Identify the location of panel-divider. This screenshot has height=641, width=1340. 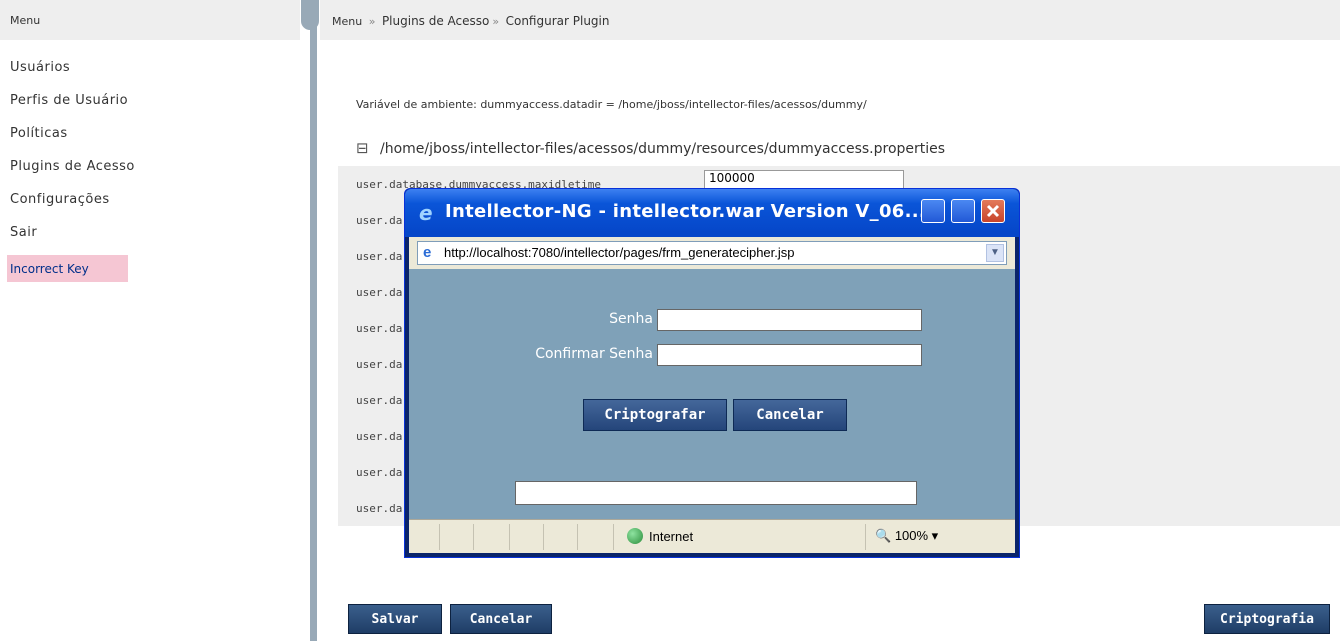
(310, 320).